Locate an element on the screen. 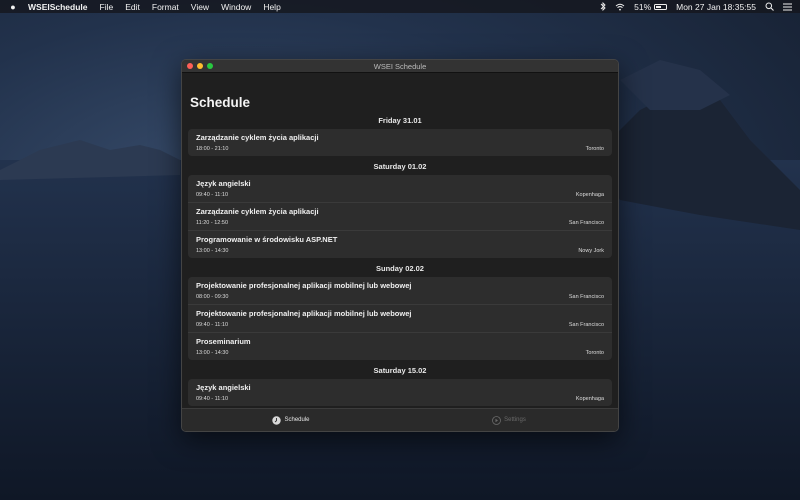 Image resolution: width=800 pixels, height=500 pixels. spotlight-search-icon is located at coordinates (769, 6).